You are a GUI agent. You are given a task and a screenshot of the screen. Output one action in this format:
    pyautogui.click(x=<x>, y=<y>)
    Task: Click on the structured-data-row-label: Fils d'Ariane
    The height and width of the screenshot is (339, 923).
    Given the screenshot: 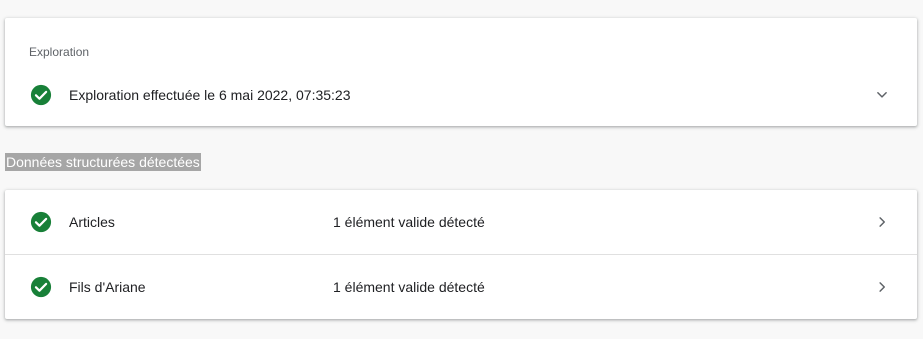 What is the action you would take?
    pyautogui.click(x=107, y=287)
    